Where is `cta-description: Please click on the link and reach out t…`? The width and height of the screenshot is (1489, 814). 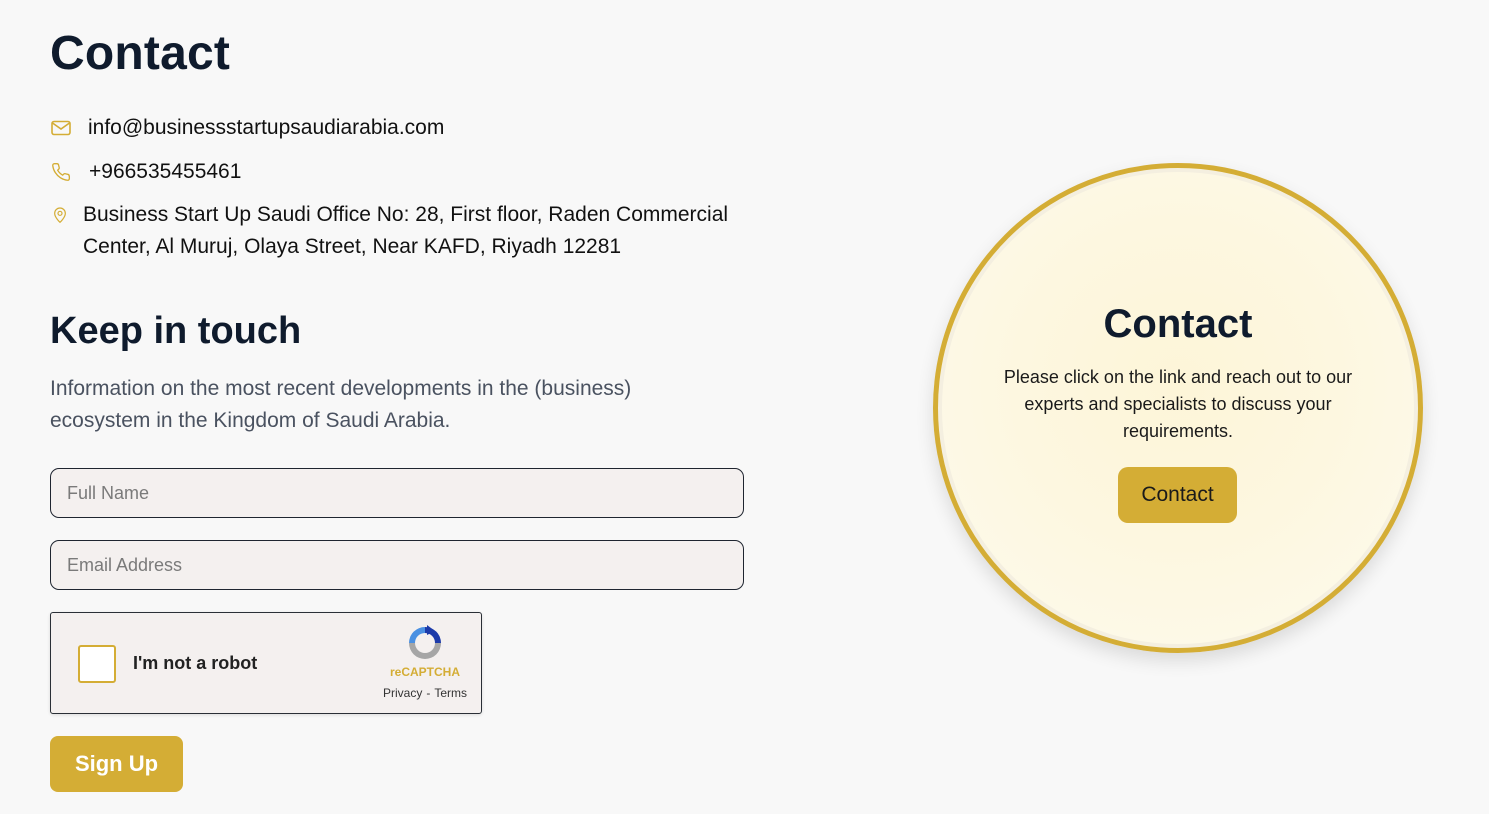 cta-description: Please click on the link and reach out t… is located at coordinates (1178, 404).